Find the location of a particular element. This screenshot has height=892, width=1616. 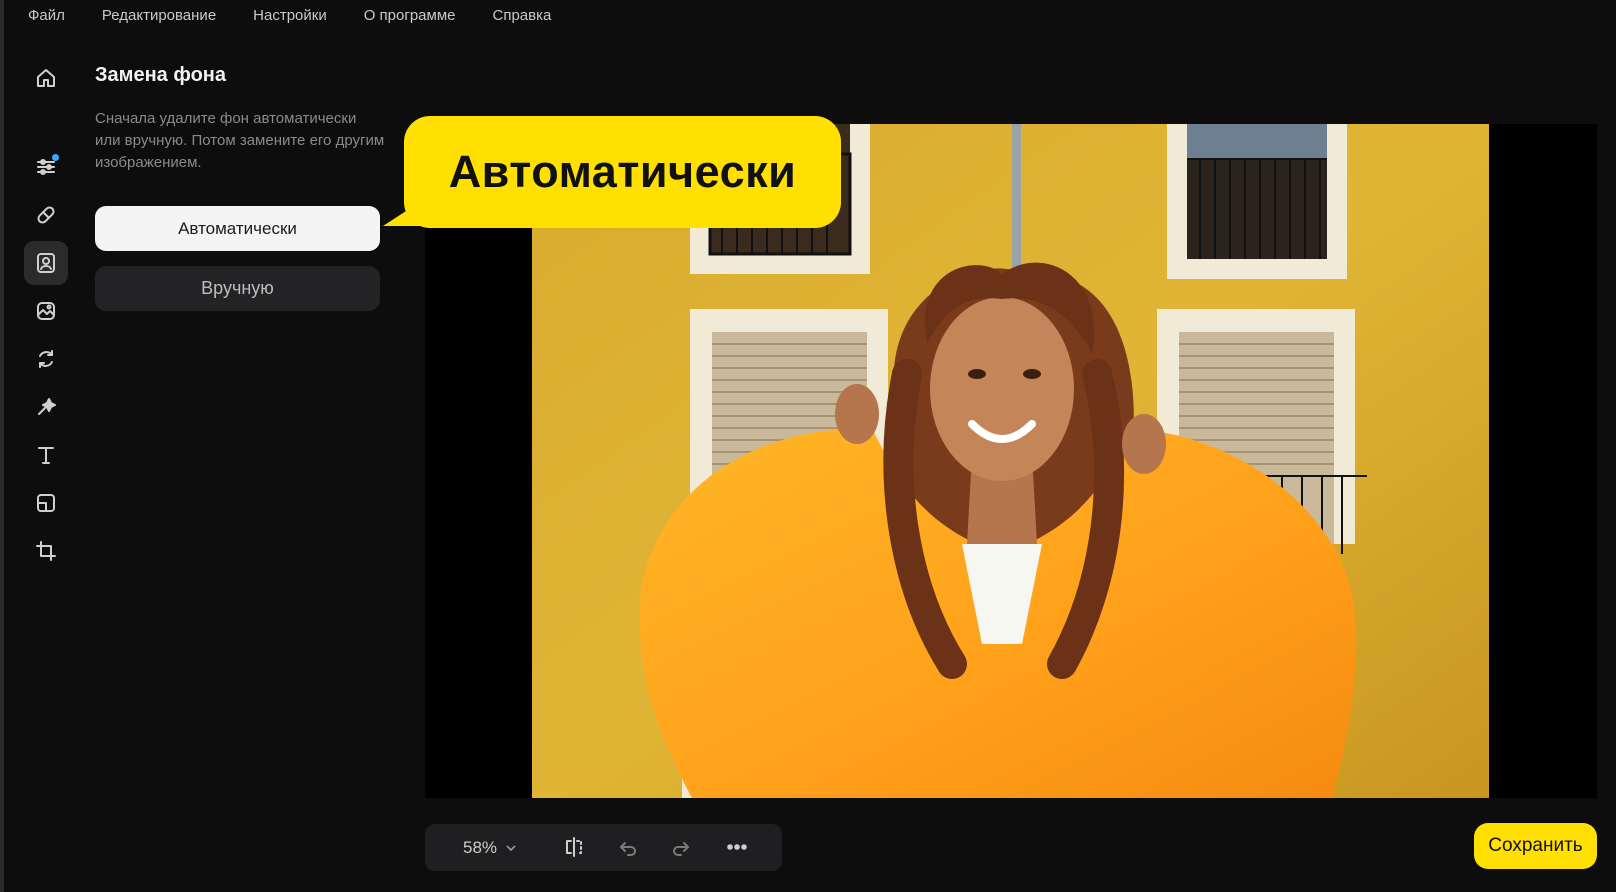

rail-retouch is located at coordinates (46, 215).